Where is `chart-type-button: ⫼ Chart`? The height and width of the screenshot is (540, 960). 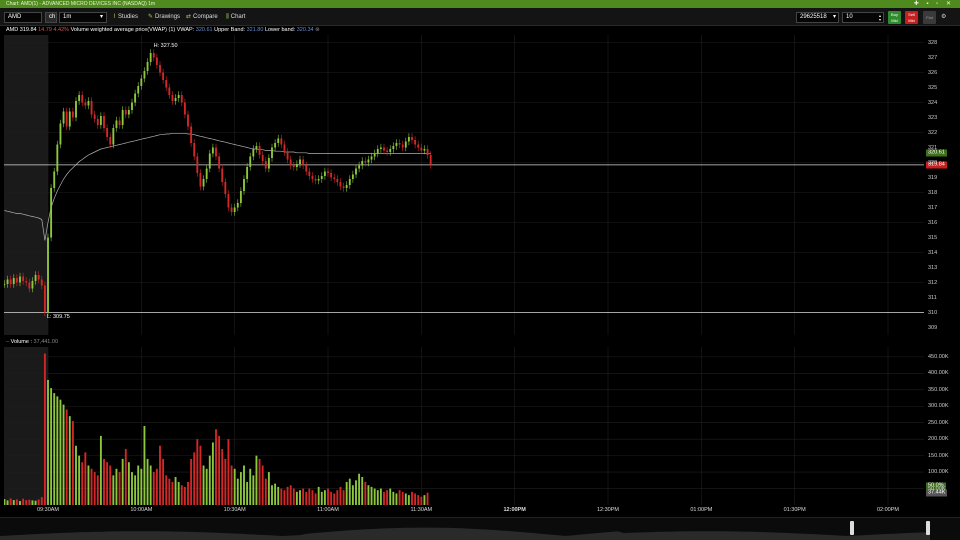 chart-type-button: ⫼ Chart is located at coordinates (235, 17).